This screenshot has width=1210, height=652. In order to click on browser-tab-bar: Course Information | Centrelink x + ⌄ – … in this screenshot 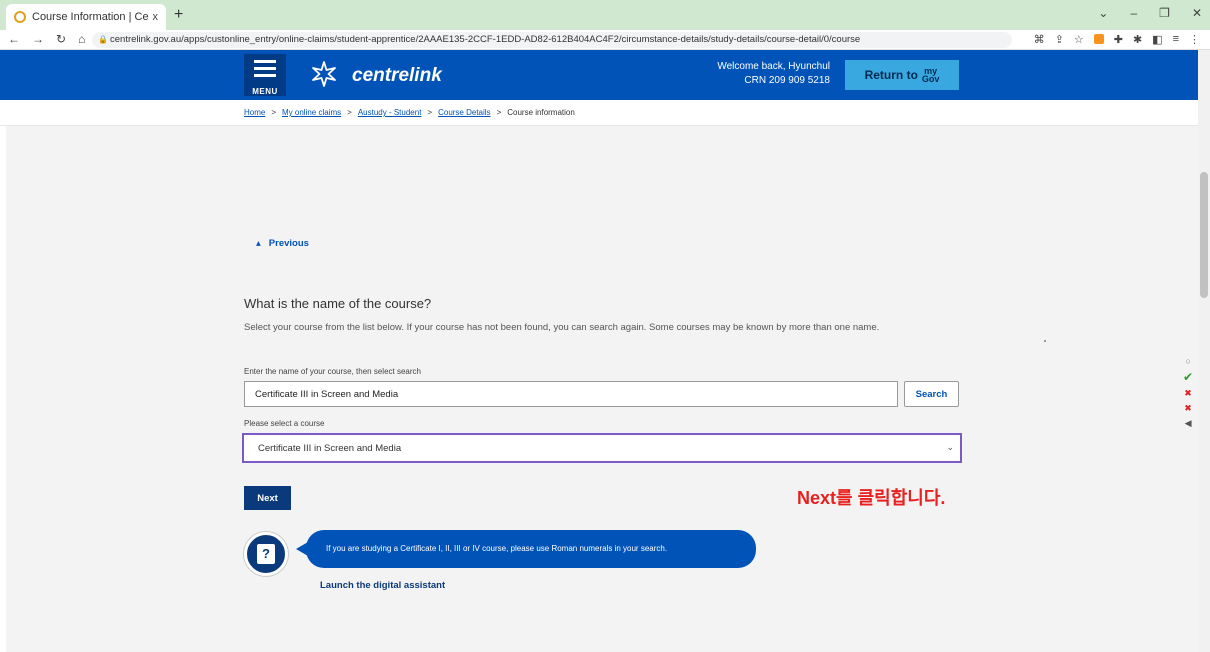, I will do `click(605, 15)`.